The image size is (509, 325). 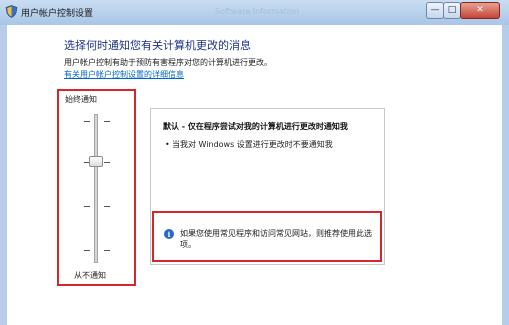 I want to click on slider-track, so click(x=96, y=188).